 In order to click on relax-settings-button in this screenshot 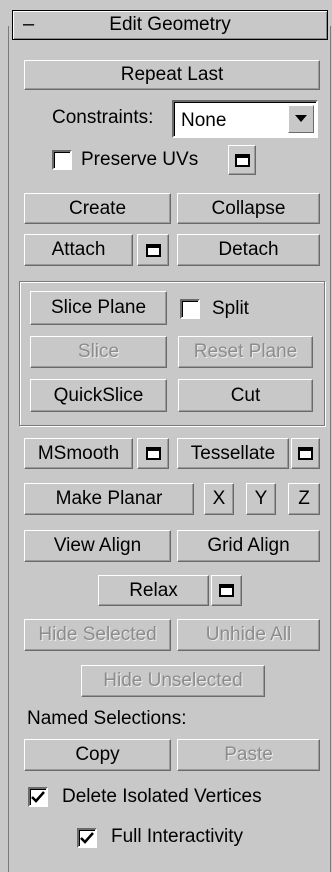, I will do `click(226, 590)`.